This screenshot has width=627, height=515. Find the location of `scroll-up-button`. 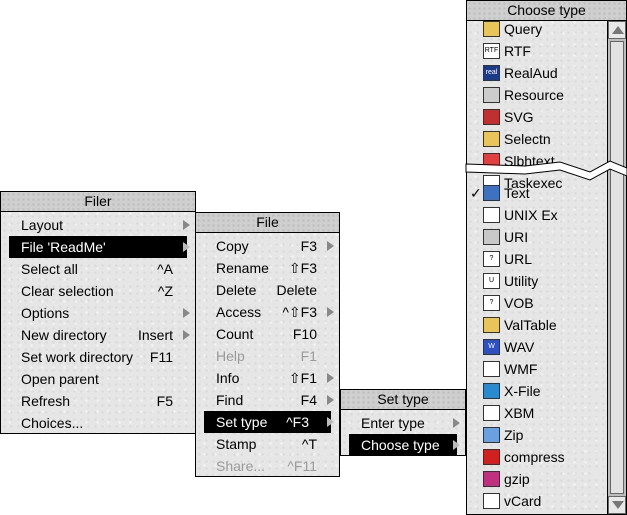

scroll-up-button is located at coordinates (617, 30).